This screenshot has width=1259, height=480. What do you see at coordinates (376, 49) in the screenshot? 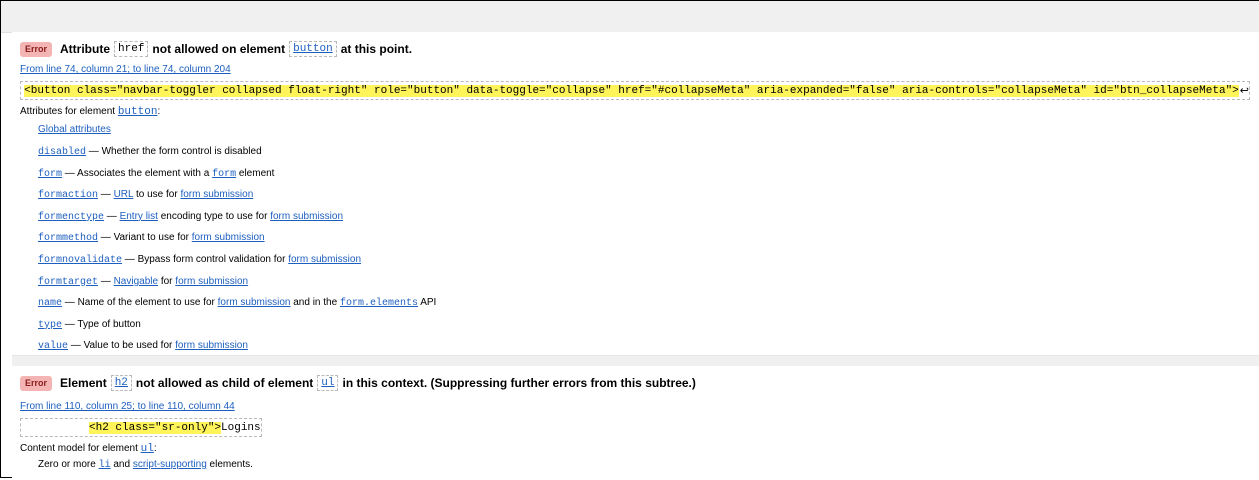
I see `heading-text: at this point.` at bounding box center [376, 49].